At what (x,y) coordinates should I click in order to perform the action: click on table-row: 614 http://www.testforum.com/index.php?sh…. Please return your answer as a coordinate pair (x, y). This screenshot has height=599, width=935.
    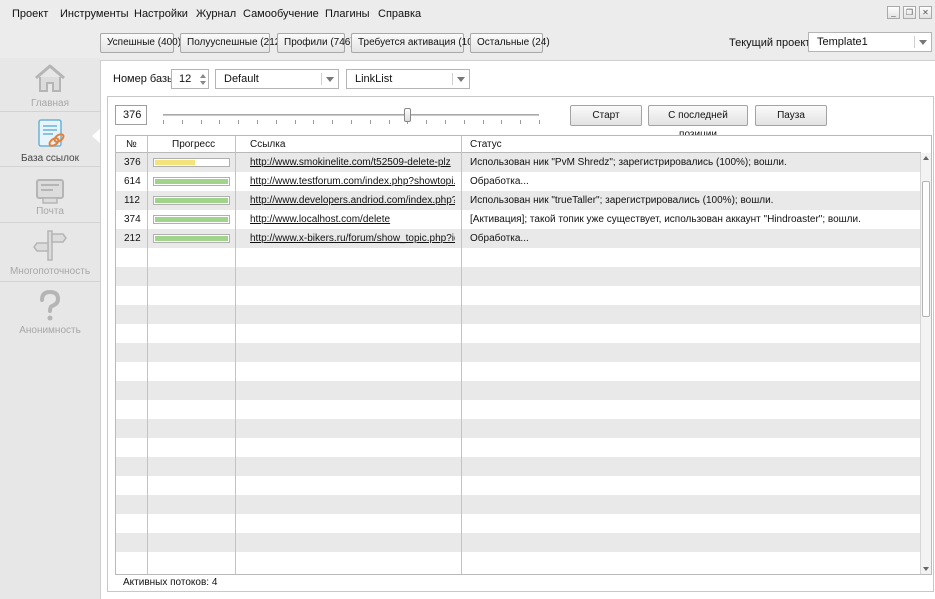
    Looking at the image, I should click on (518, 181).